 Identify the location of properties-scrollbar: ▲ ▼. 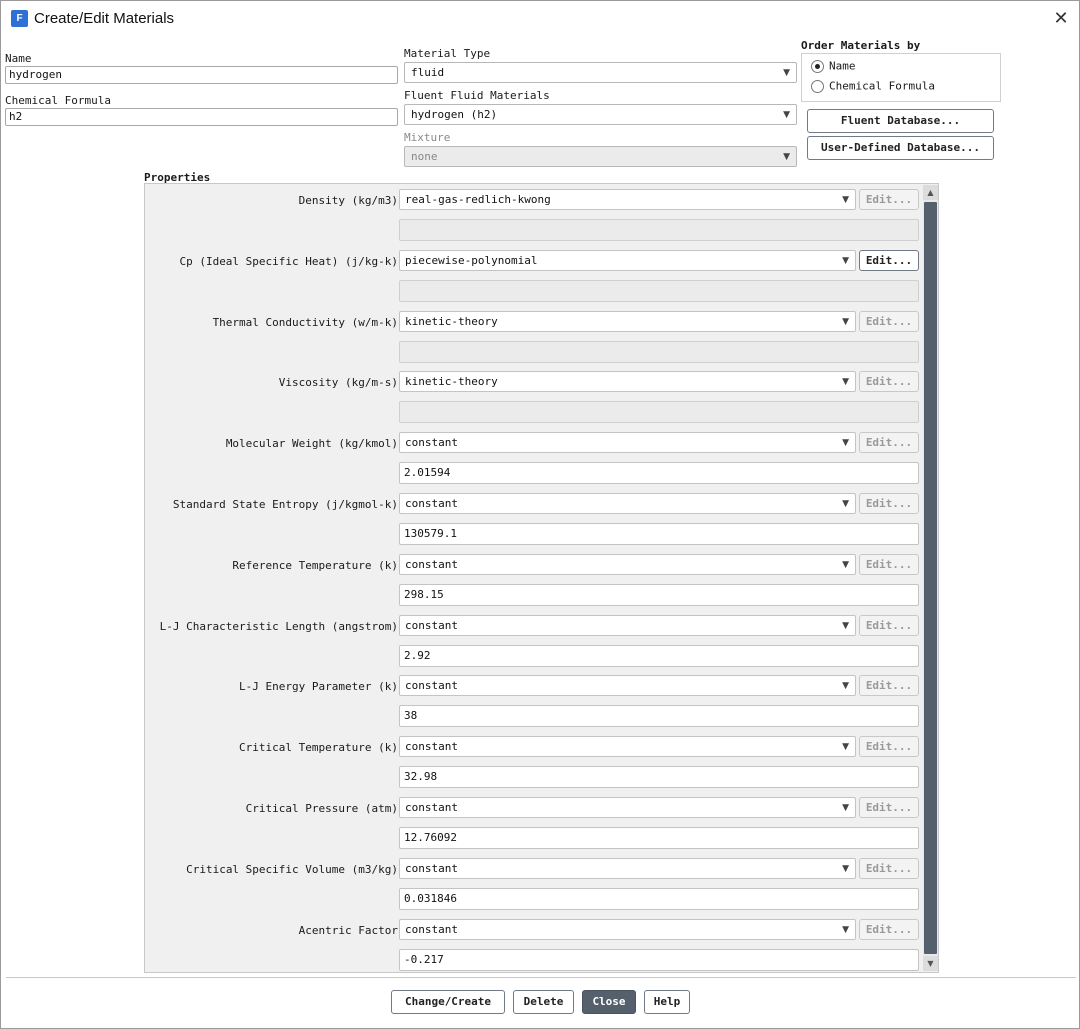
(930, 578).